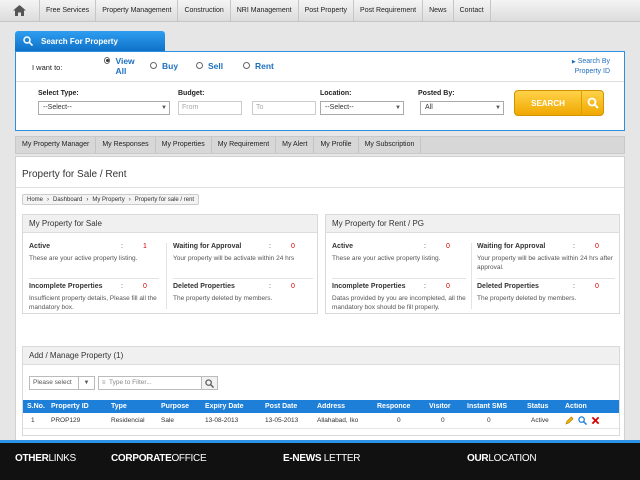 The image size is (640, 480). I want to click on budget-from-input: From, so click(210, 108).